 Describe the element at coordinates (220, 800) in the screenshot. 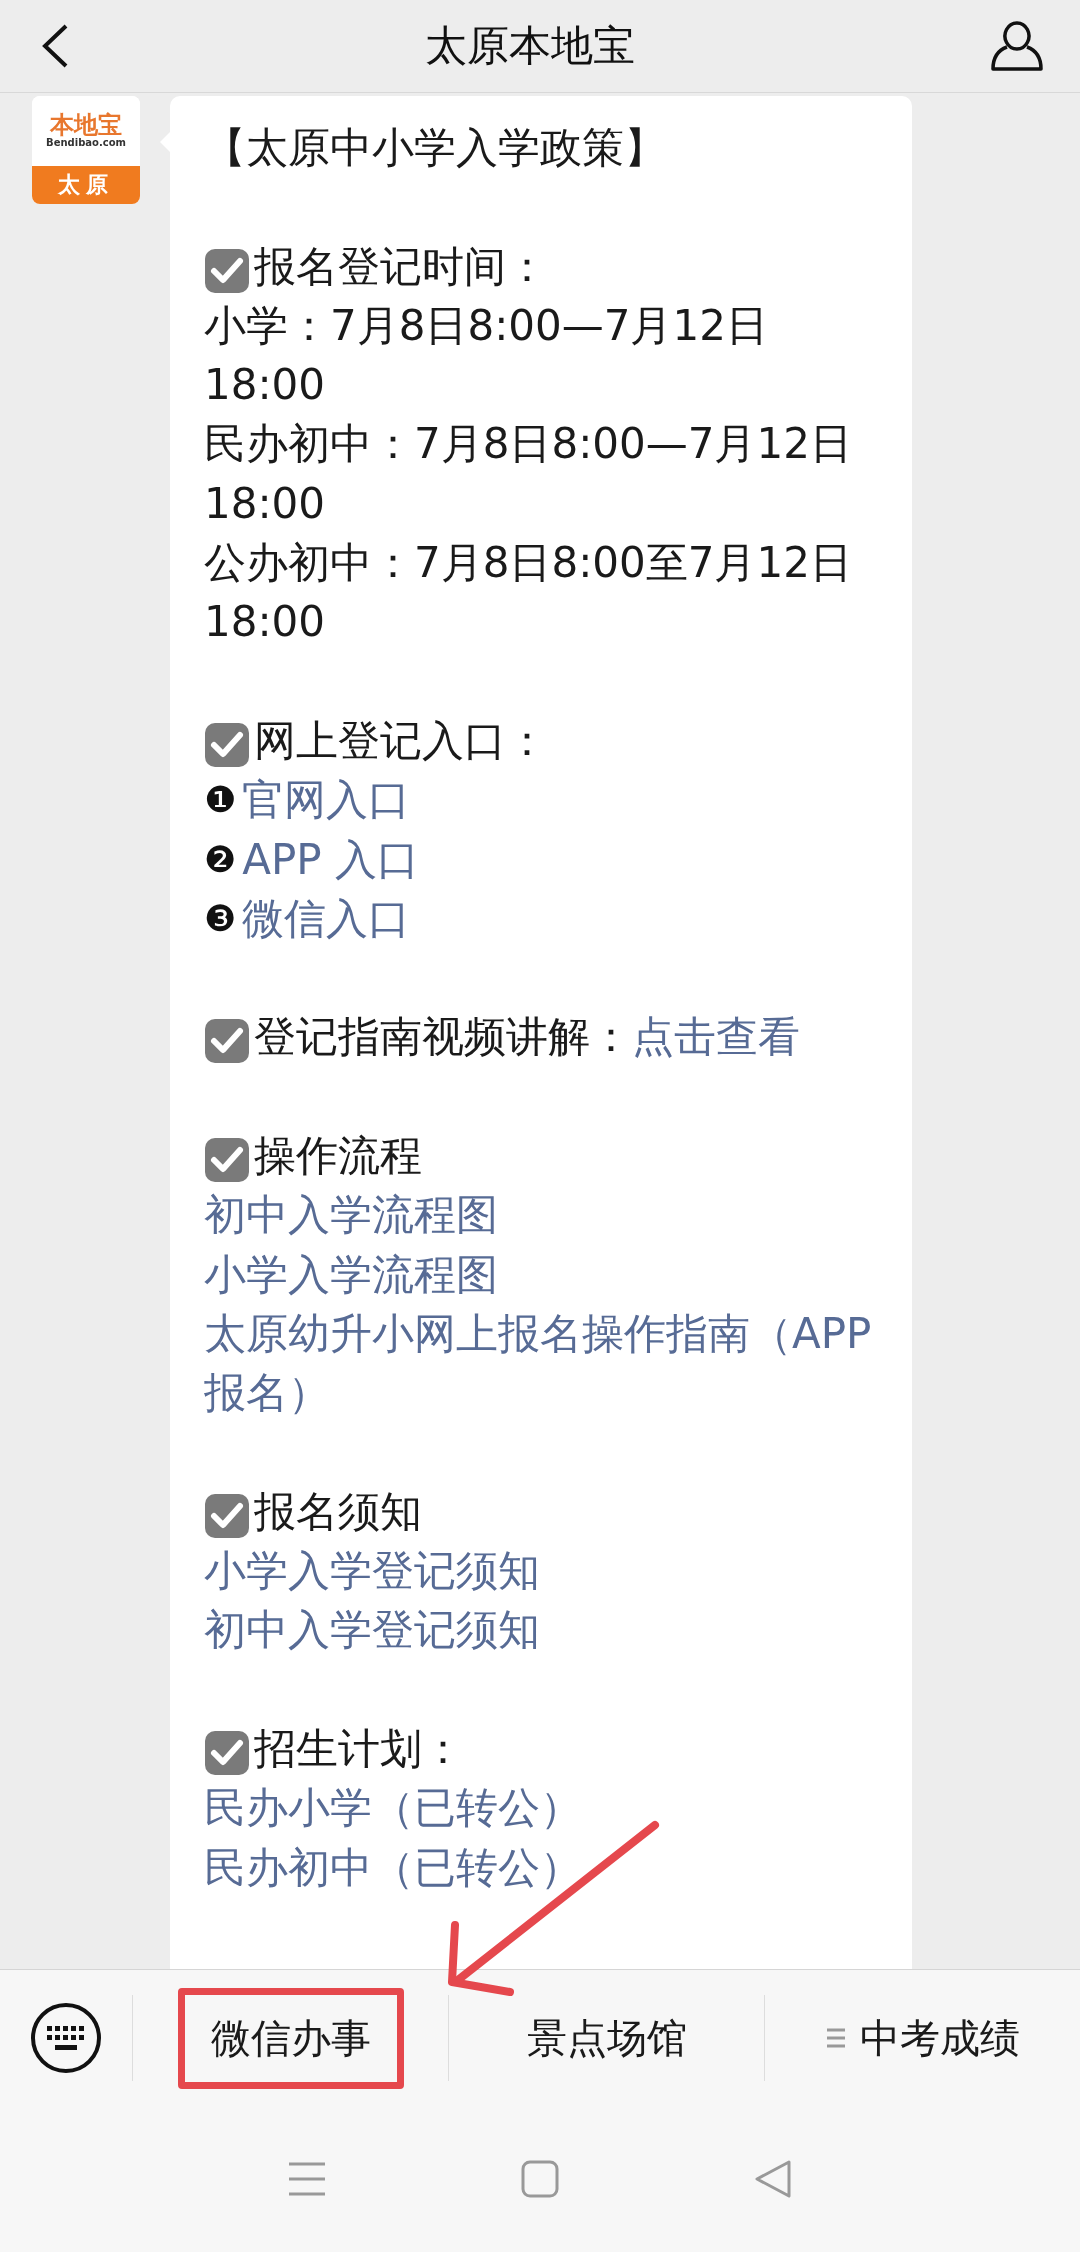

I see `number-marker: ❶` at that location.